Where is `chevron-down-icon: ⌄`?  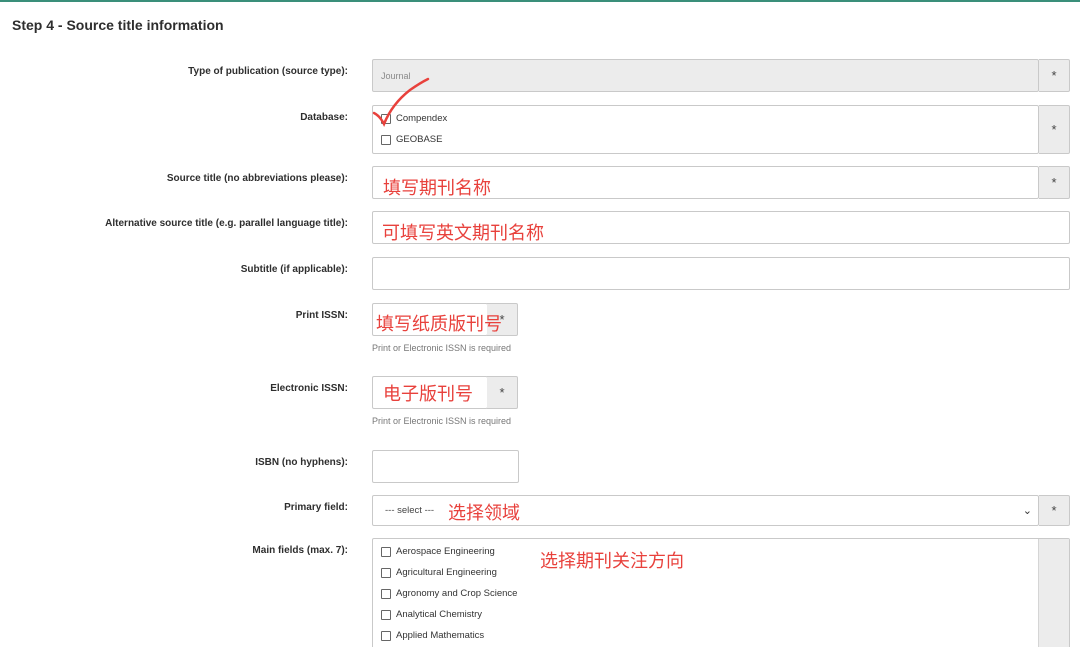
chevron-down-icon: ⌄ is located at coordinates (1027, 510).